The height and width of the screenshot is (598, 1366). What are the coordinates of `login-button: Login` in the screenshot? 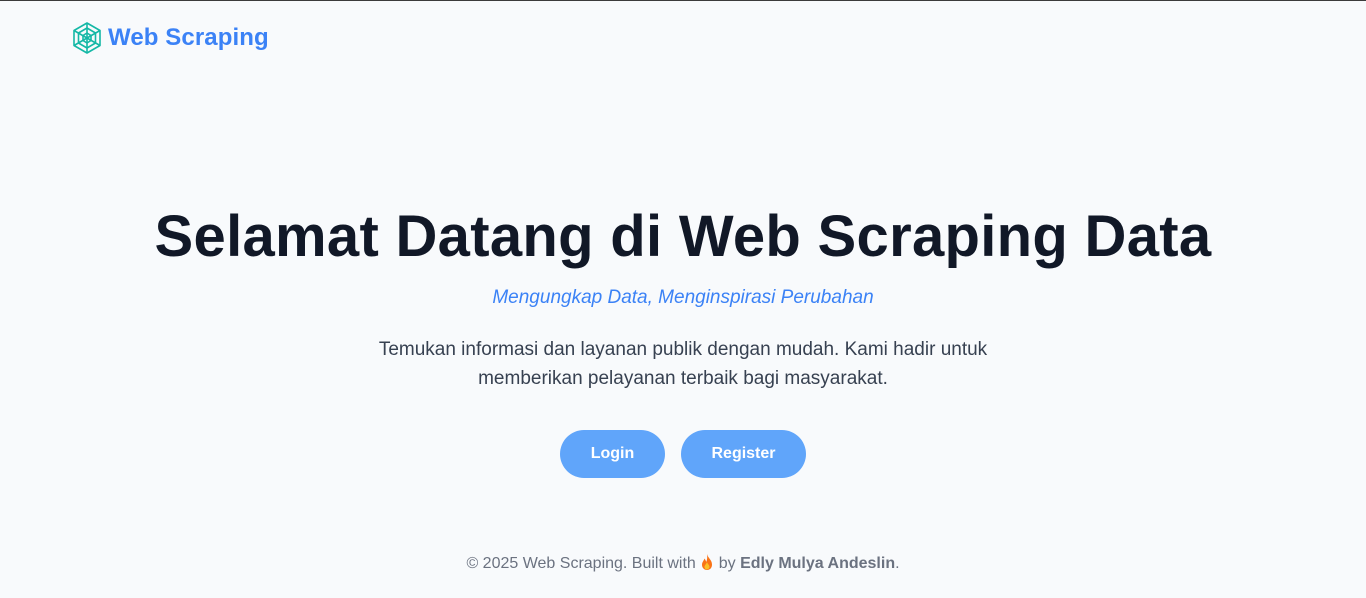 It's located at (612, 454).